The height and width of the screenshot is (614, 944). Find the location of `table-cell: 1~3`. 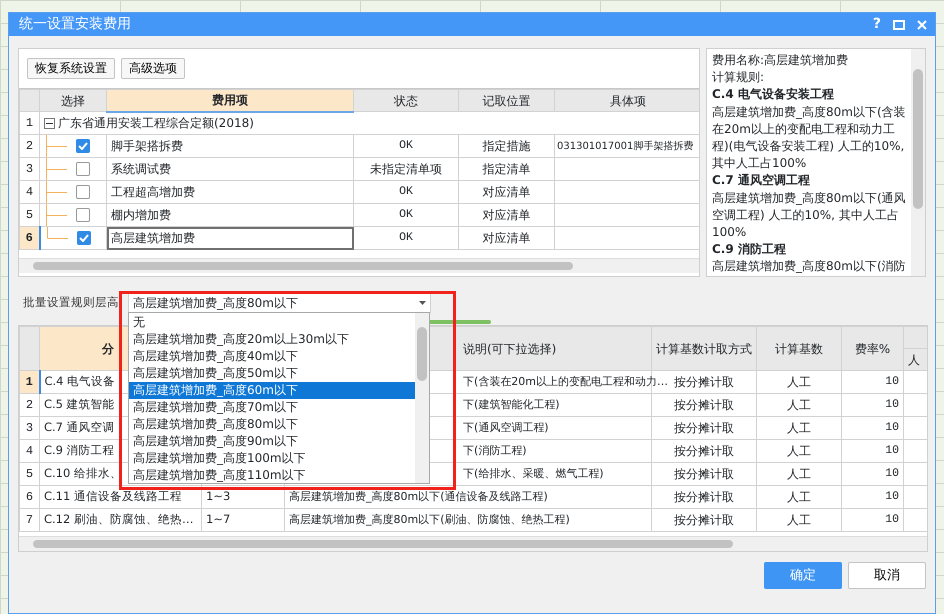

table-cell: 1~3 is located at coordinates (243, 497).